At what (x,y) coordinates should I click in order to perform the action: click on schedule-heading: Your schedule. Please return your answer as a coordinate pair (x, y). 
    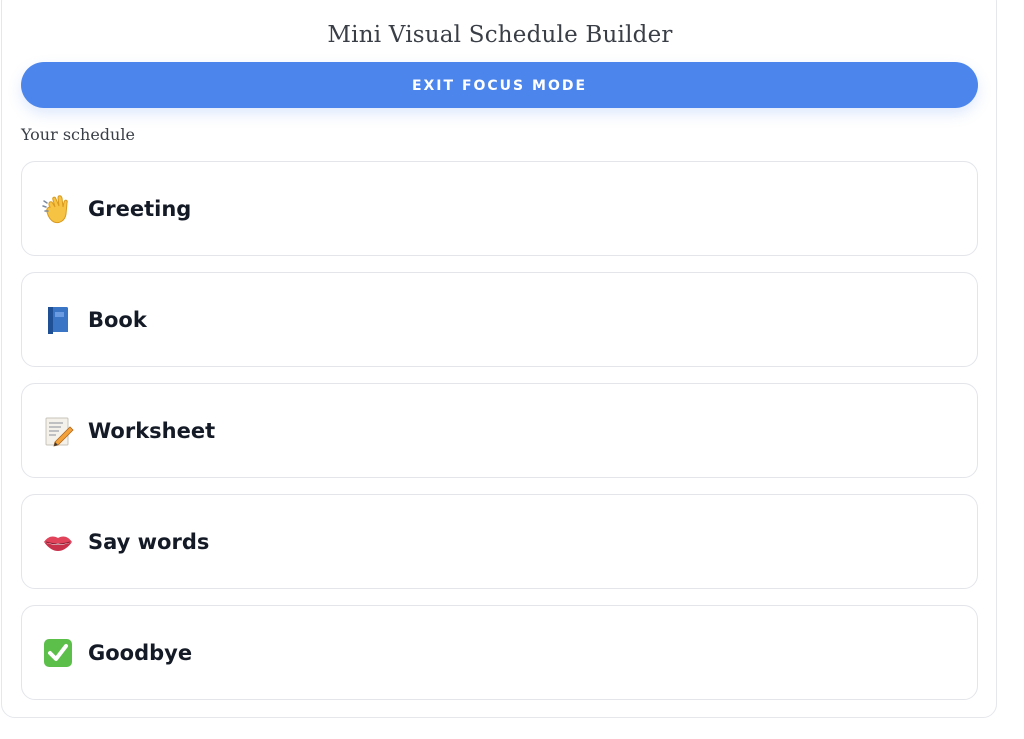
    Looking at the image, I should click on (78, 134).